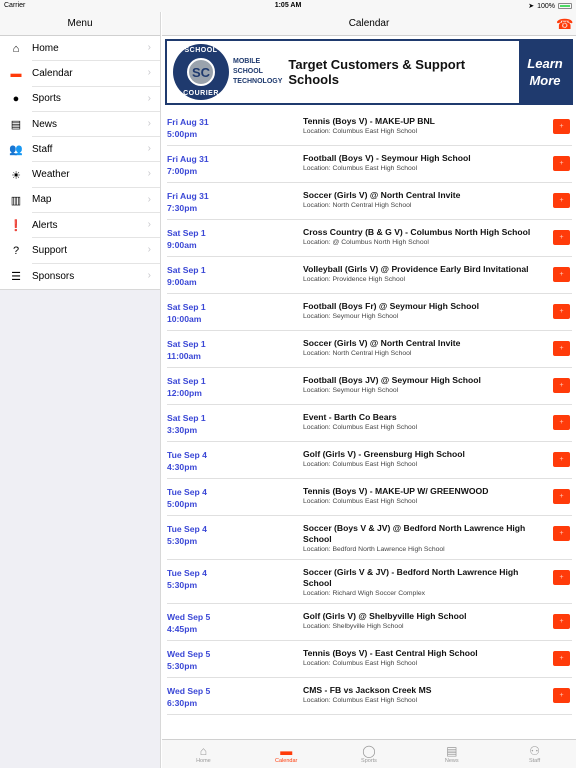 This screenshot has width=576, height=768. Describe the element at coordinates (80, 125) in the screenshot. I see `sidebar-item-news: ▤ News ›` at that location.